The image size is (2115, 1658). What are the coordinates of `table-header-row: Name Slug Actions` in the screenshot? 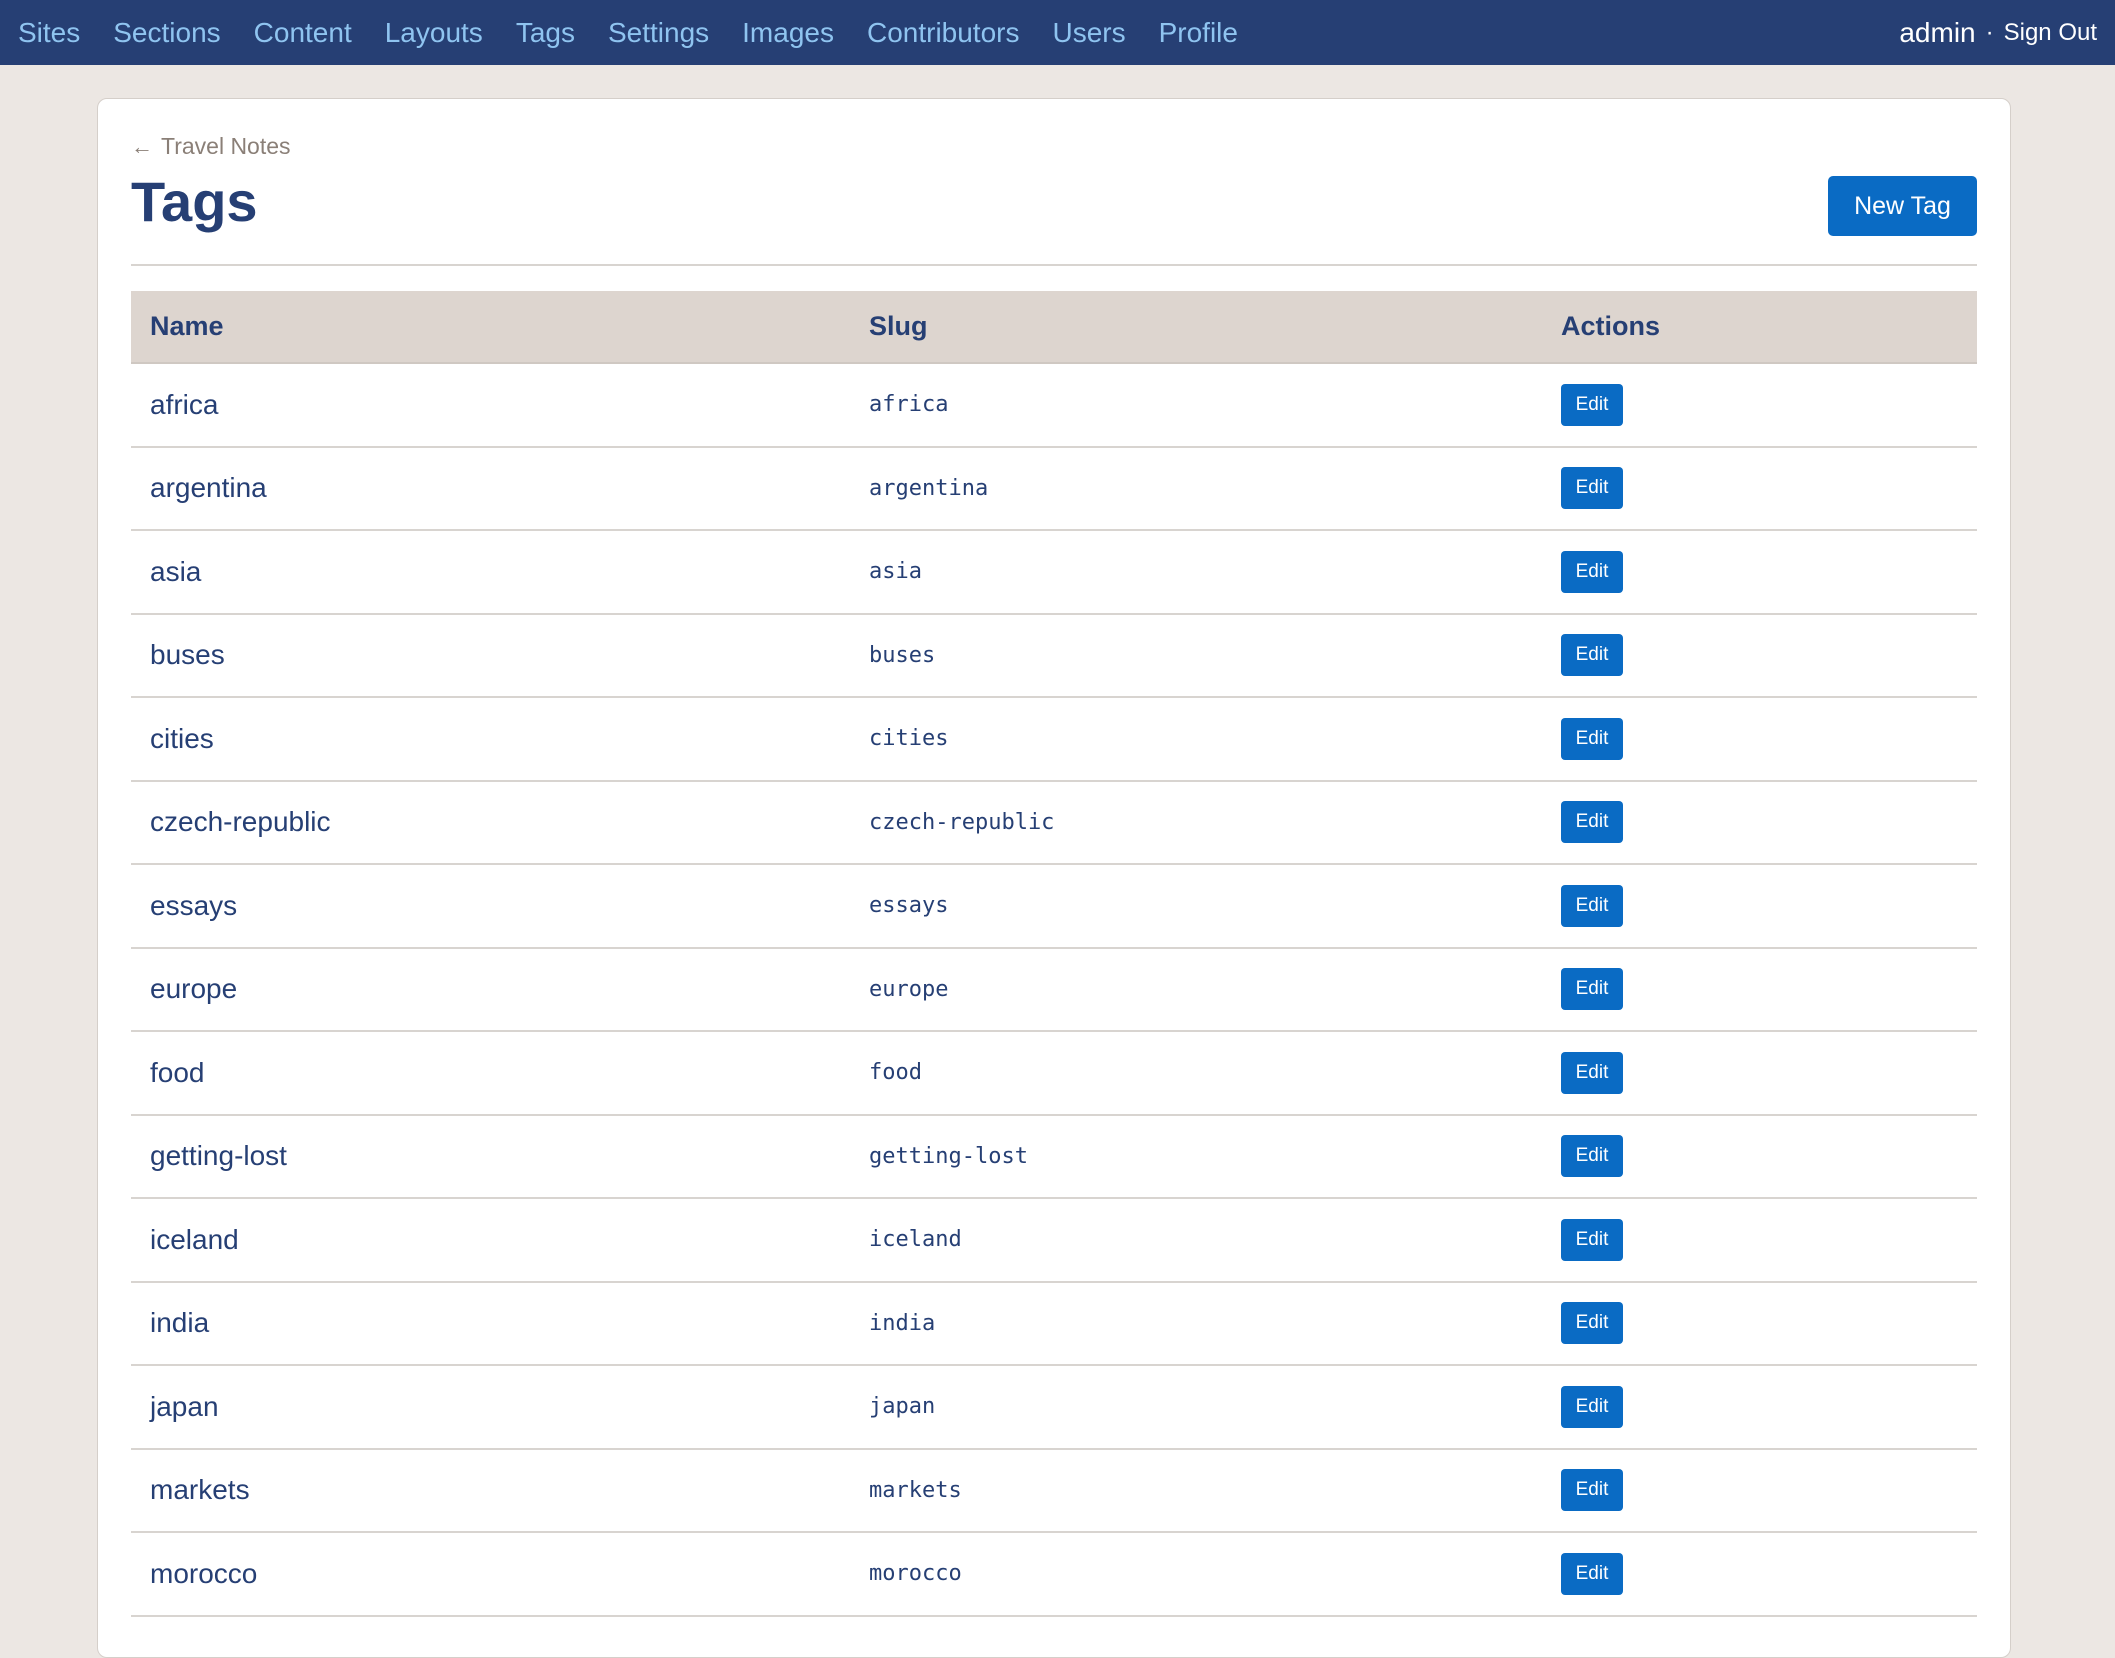 It's located at (1054, 327).